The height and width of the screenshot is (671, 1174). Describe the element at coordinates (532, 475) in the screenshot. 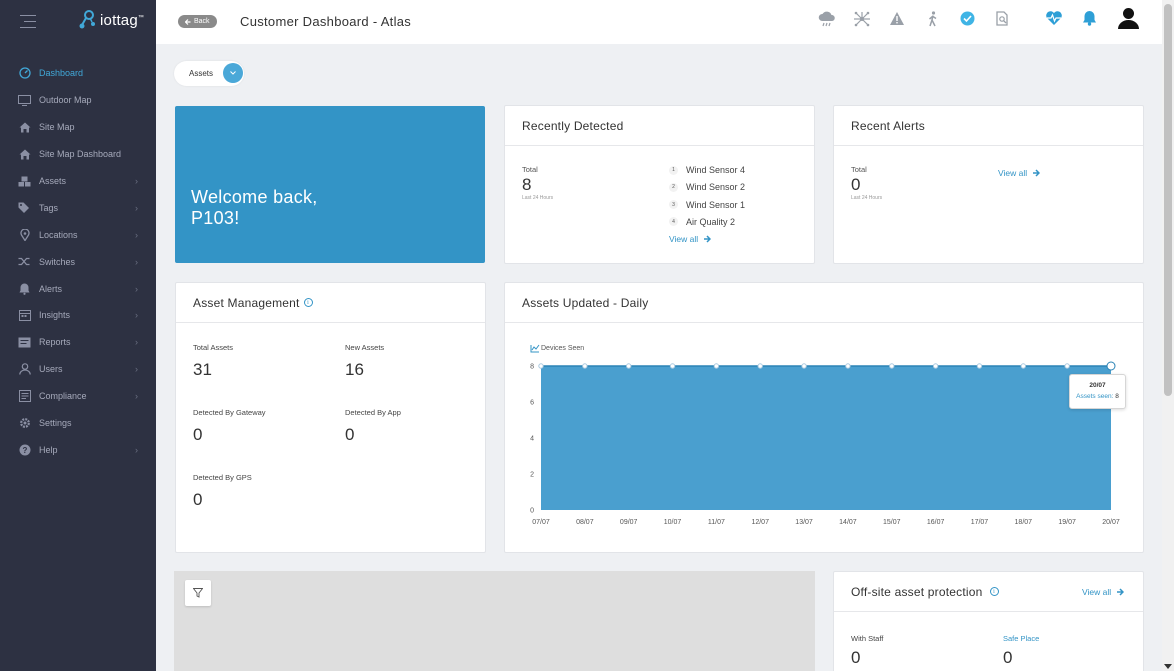

I see `y-tick-label: 2` at that location.